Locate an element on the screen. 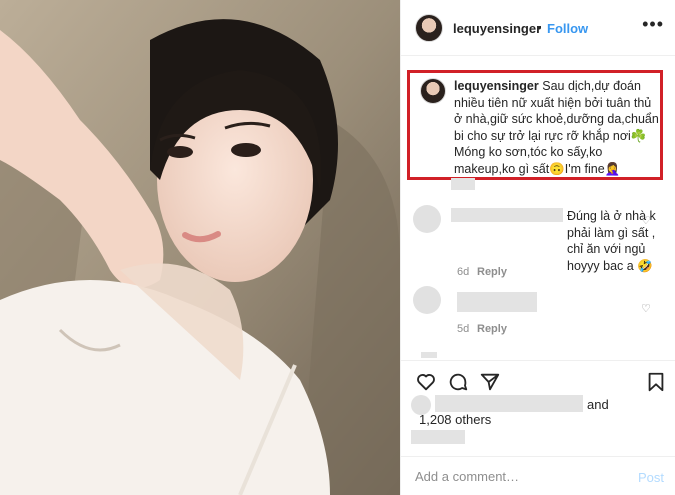 This screenshot has width=675, height=495. post-header: lequyensinger • Follow ••• is located at coordinates (538, 28).